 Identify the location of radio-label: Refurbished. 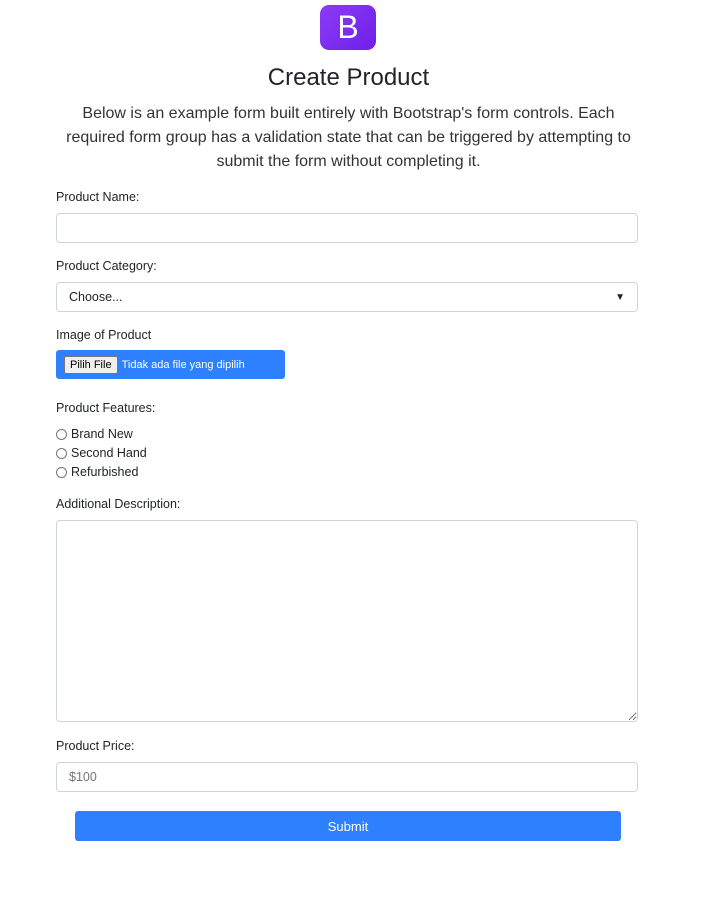
(105, 472).